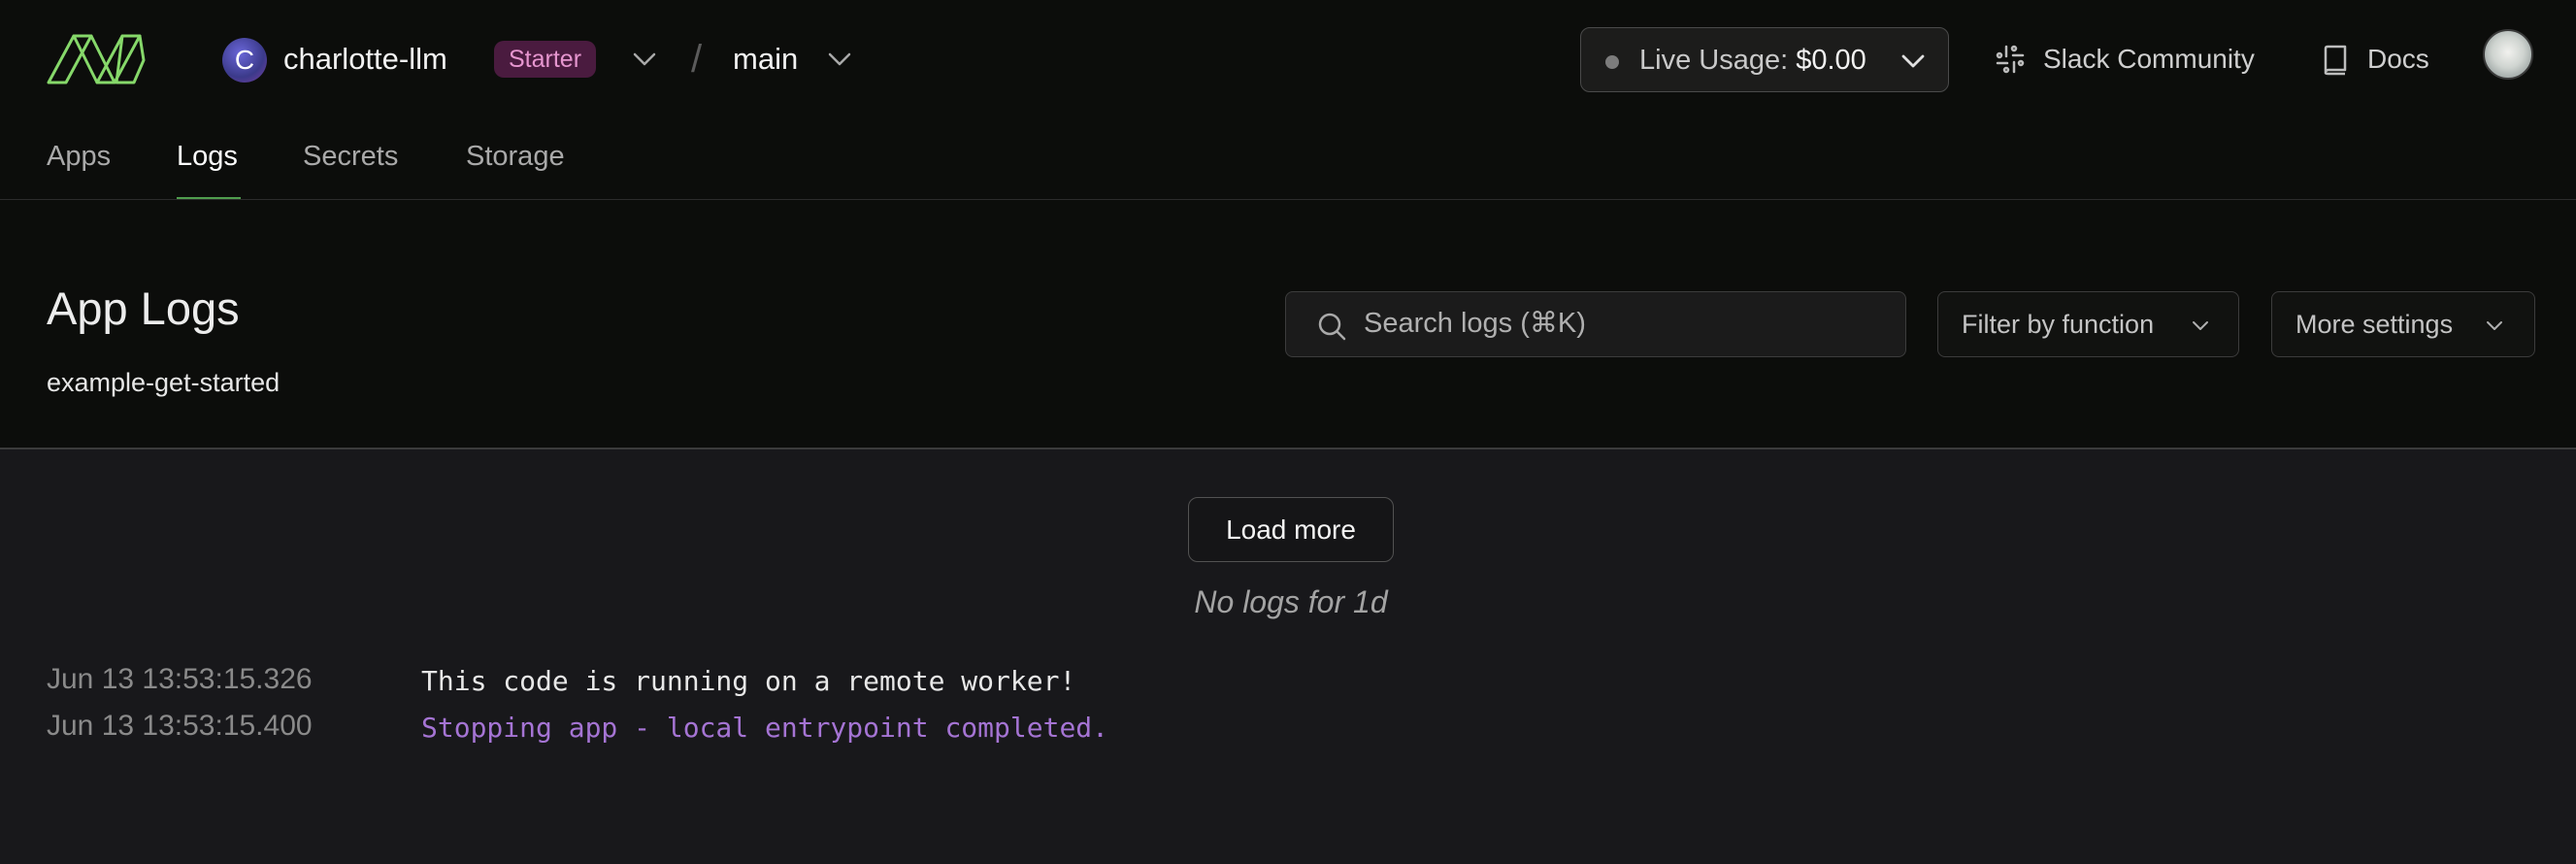 The image size is (2576, 864). I want to click on tabs-divider, so click(1288, 199).